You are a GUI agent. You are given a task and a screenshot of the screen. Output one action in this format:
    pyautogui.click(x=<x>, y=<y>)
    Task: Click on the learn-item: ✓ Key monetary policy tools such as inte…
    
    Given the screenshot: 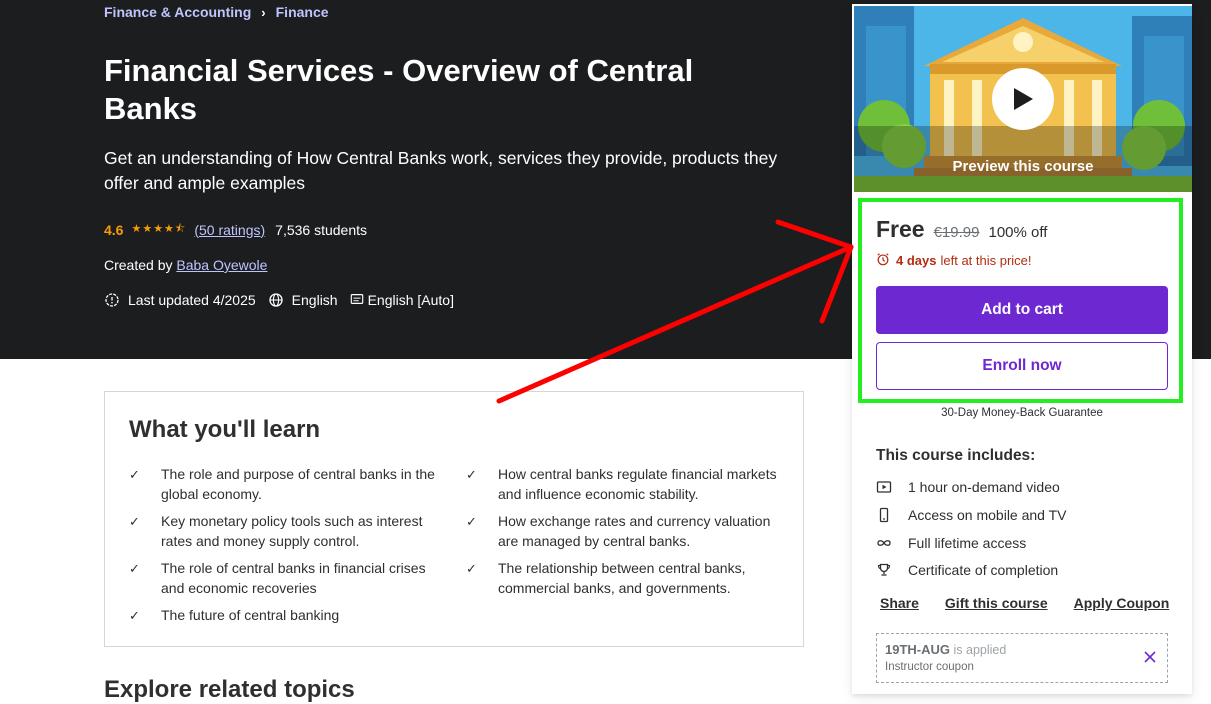 What is the action you would take?
    pyautogui.click(x=285, y=531)
    